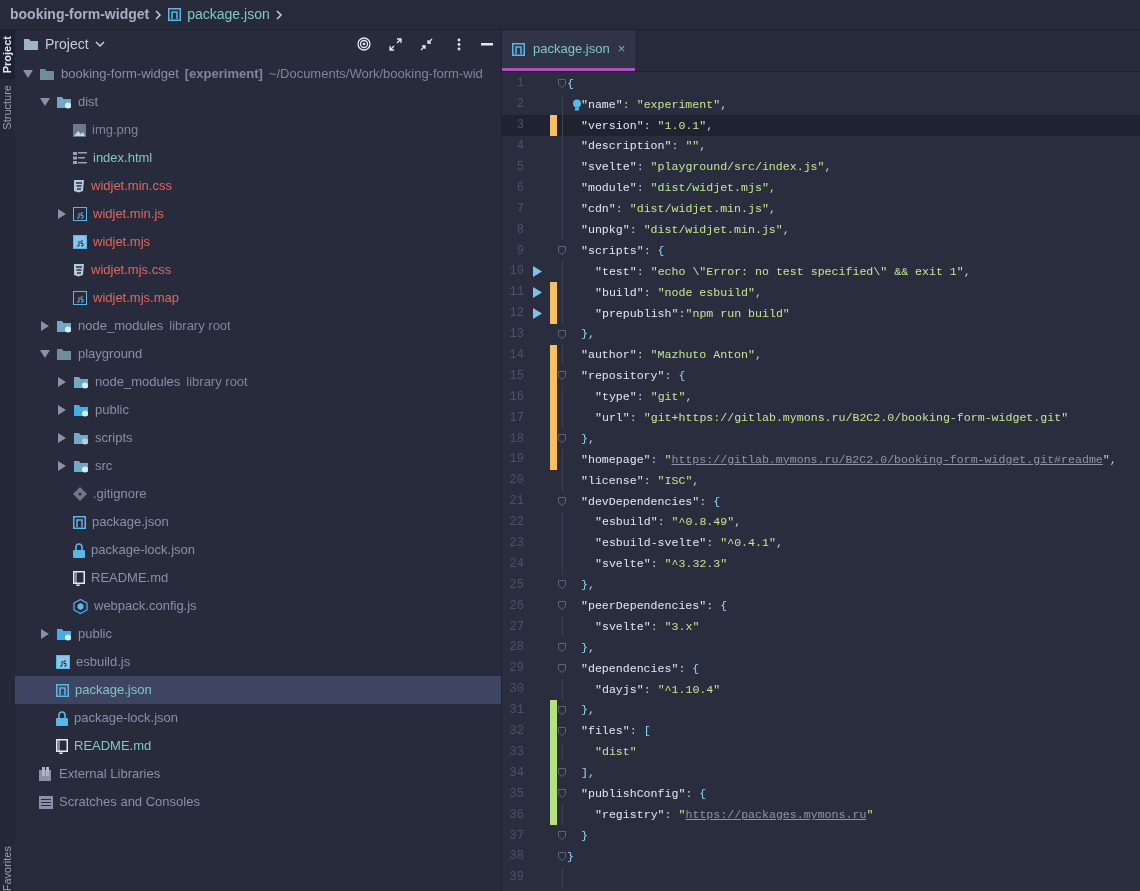  What do you see at coordinates (258, 606) in the screenshot?
I see `tree-item: webpack.config.js` at bounding box center [258, 606].